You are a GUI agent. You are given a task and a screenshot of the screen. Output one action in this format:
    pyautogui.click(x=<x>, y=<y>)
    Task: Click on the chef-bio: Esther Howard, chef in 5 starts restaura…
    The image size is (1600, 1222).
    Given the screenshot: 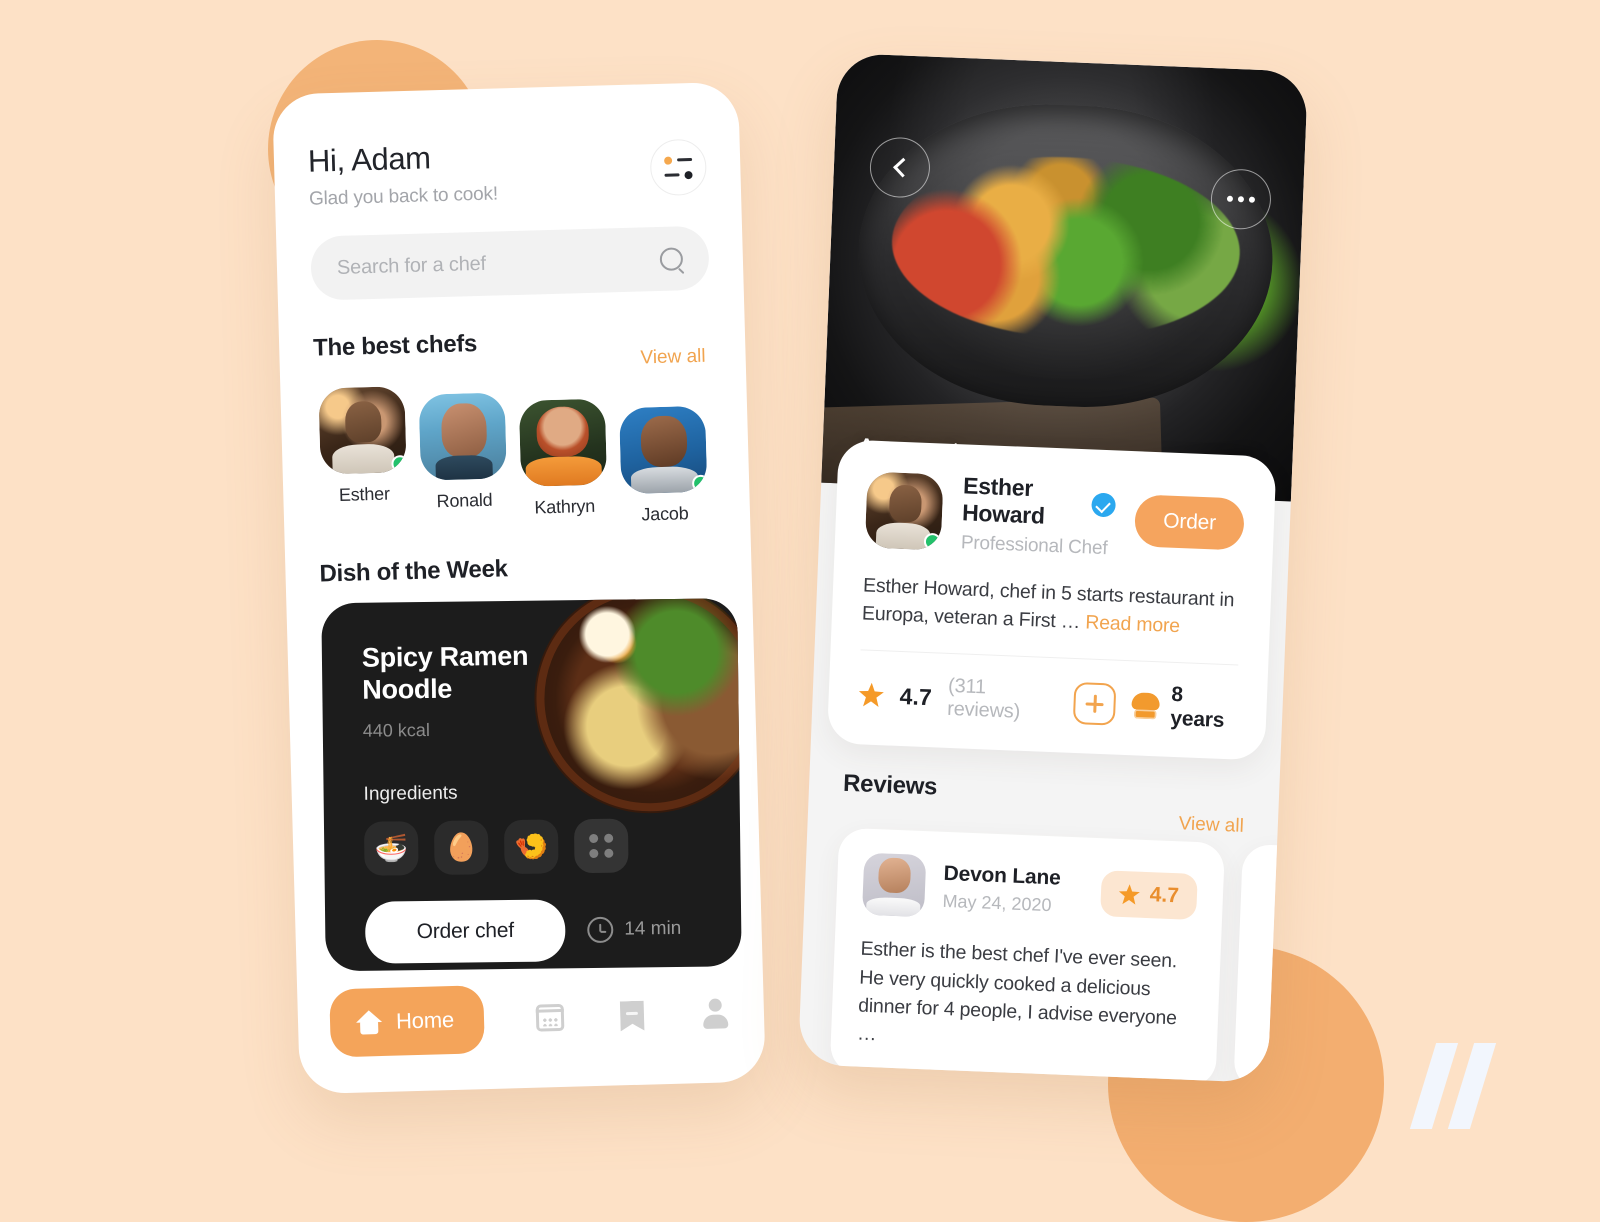 What is the action you would take?
    pyautogui.click(x=1051, y=607)
    